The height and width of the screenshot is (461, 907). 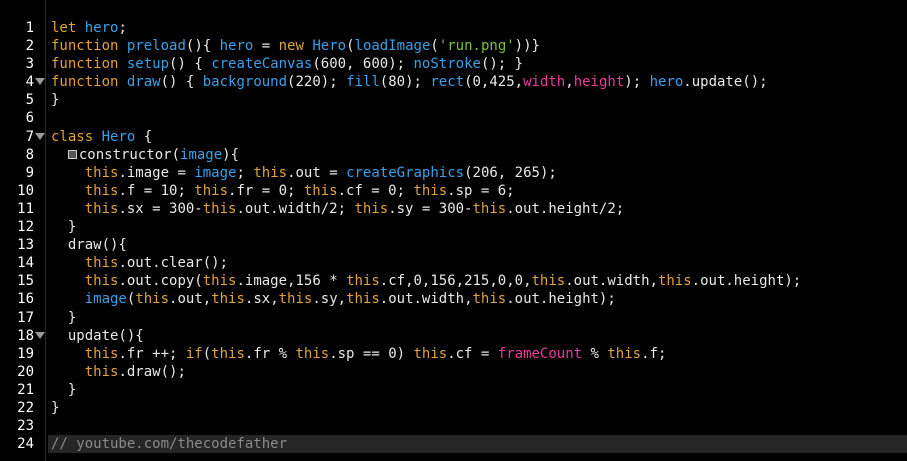 I want to click on line-number: 17, so click(x=25, y=317).